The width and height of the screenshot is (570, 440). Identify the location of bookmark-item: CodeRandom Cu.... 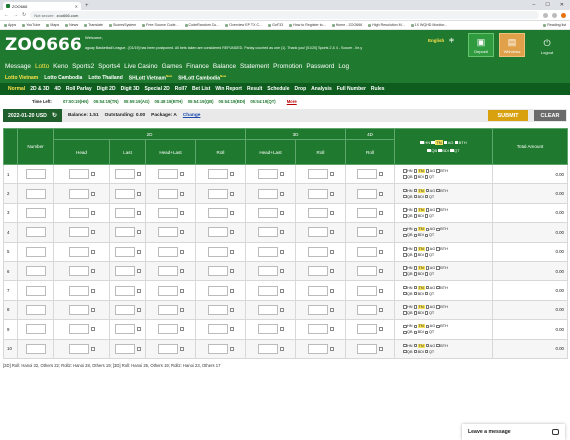
(201, 25).